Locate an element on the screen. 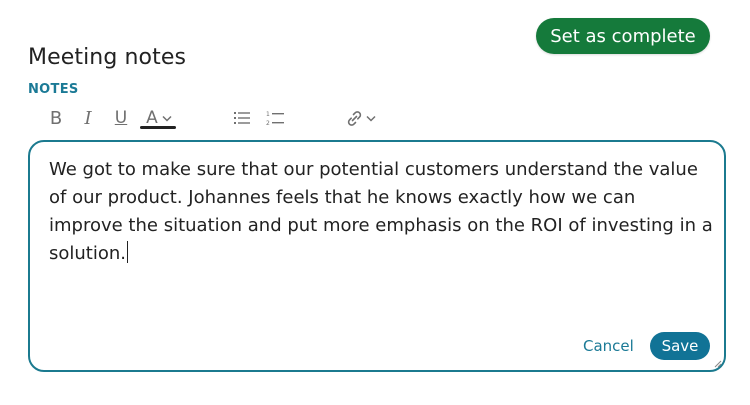 This screenshot has height=405, width=750. bold-button: B is located at coordinates (56, 118).